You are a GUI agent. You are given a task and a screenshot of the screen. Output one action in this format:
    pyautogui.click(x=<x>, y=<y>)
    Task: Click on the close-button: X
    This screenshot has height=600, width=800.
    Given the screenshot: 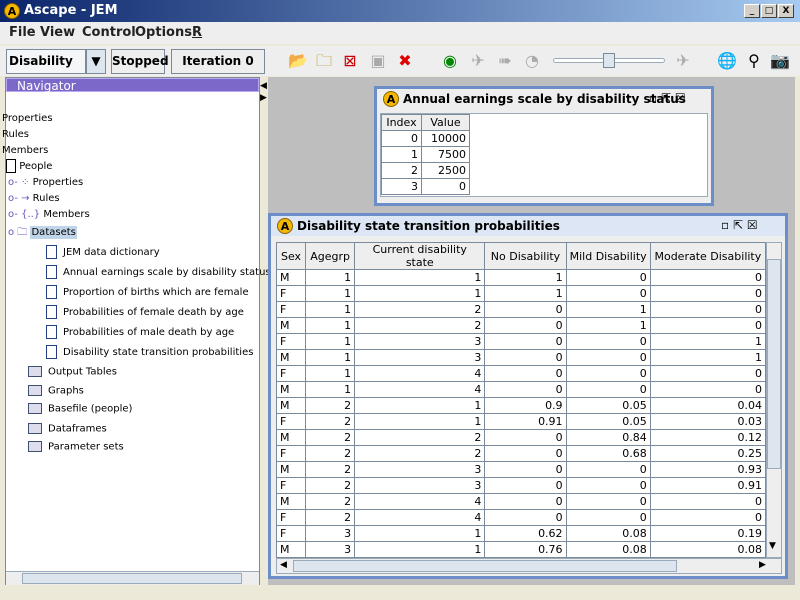 What is the action you would take?
    pyautogui.click(x=786, y=11)
    